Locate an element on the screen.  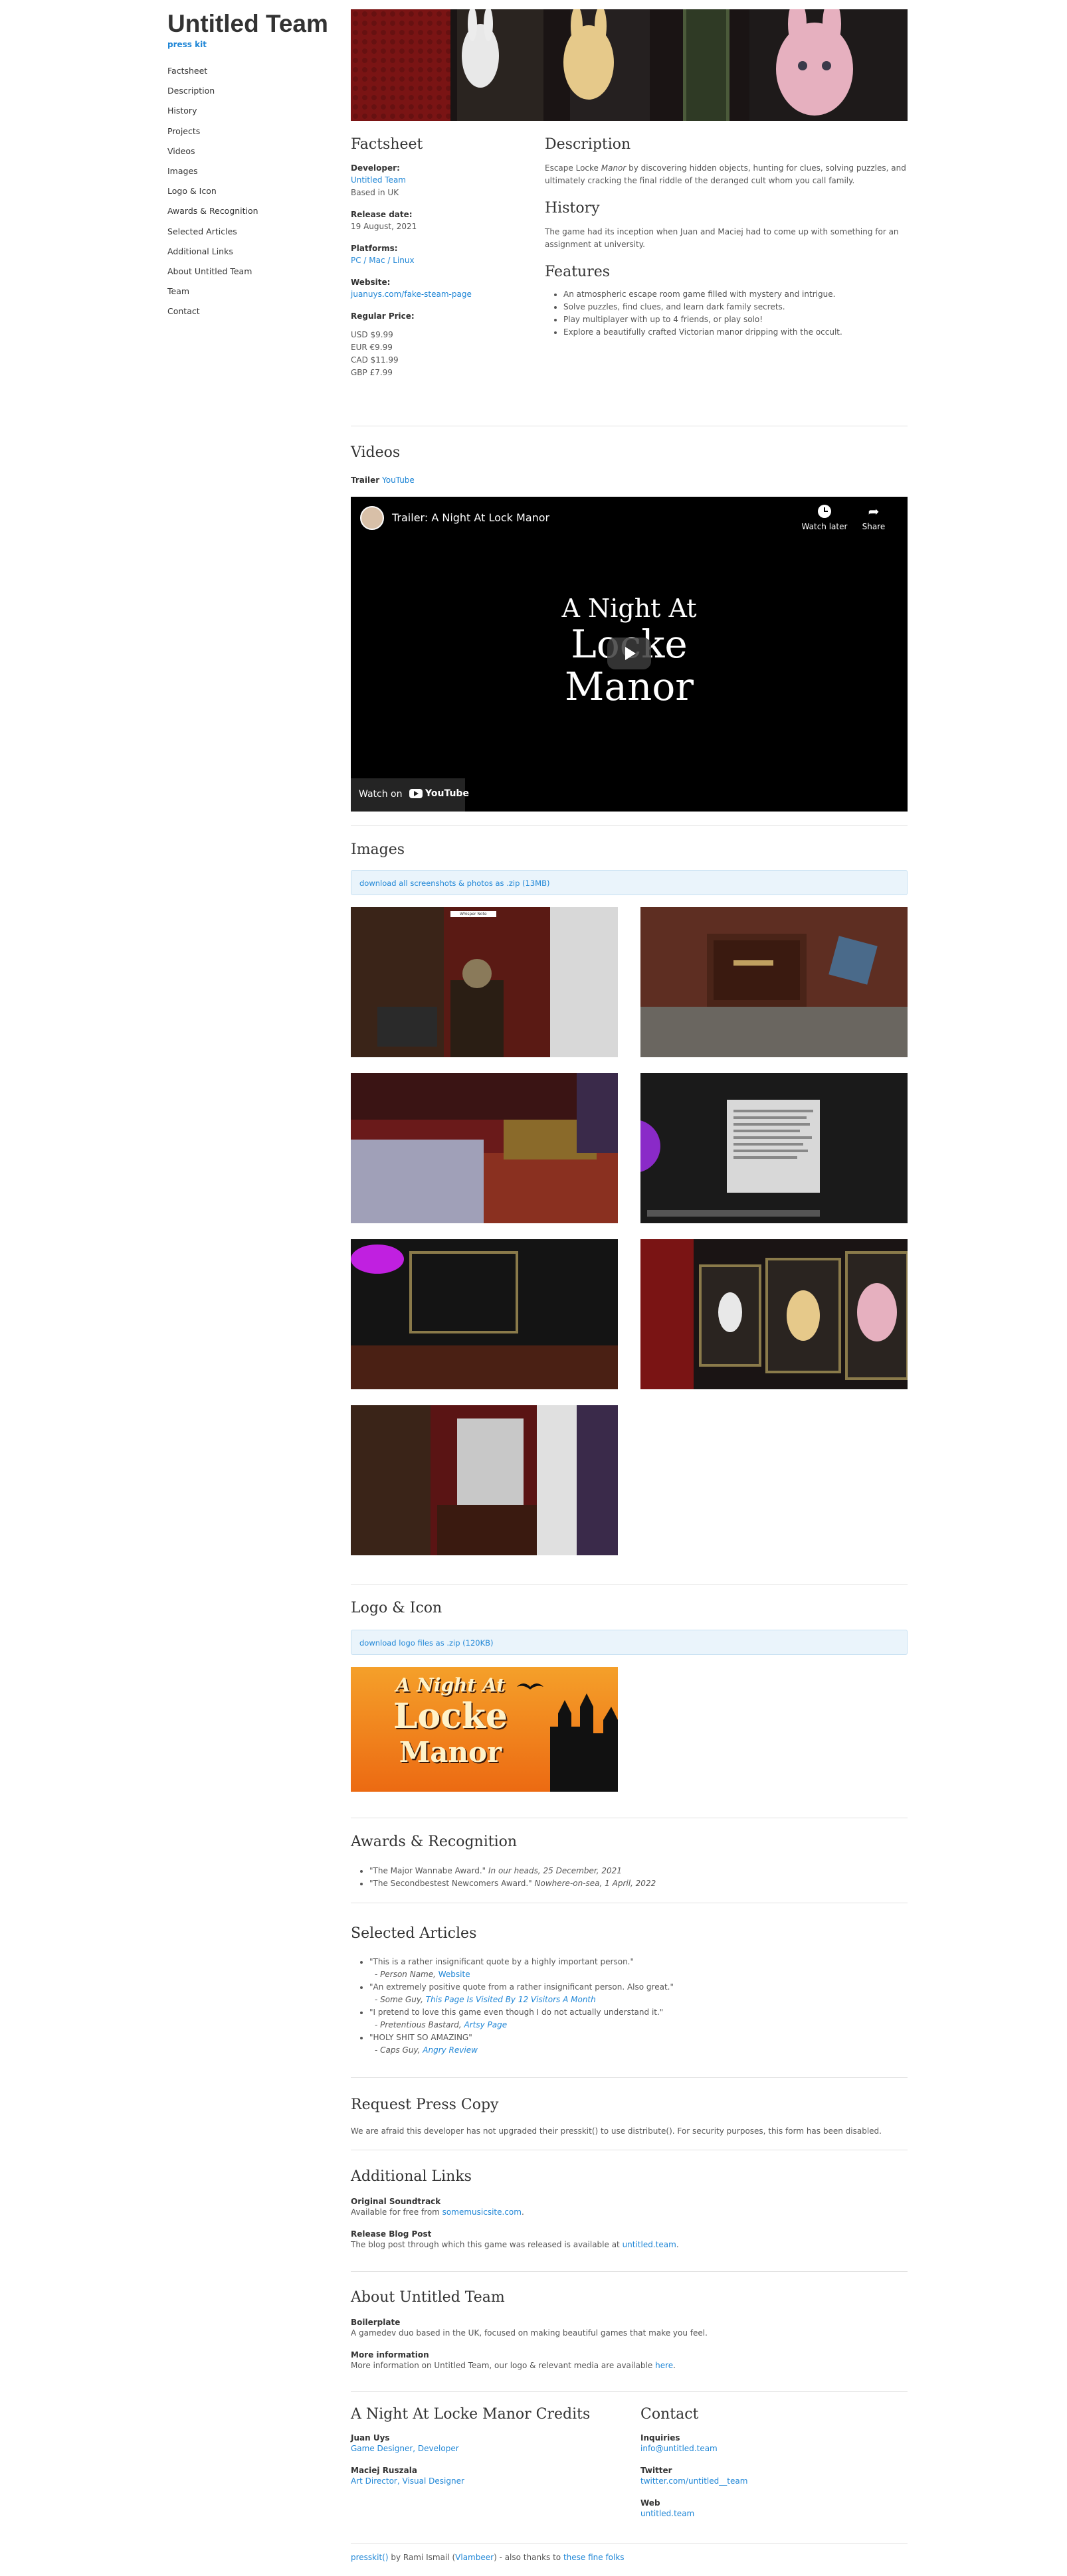
boilerplate-label: Boilerplate is located at coordinates (376, 2322).